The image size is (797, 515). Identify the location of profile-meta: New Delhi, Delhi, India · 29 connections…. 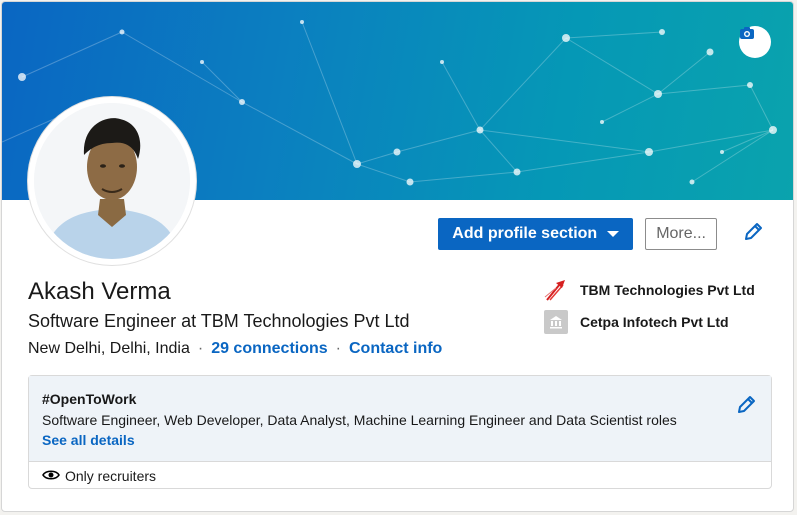
(235, 349).